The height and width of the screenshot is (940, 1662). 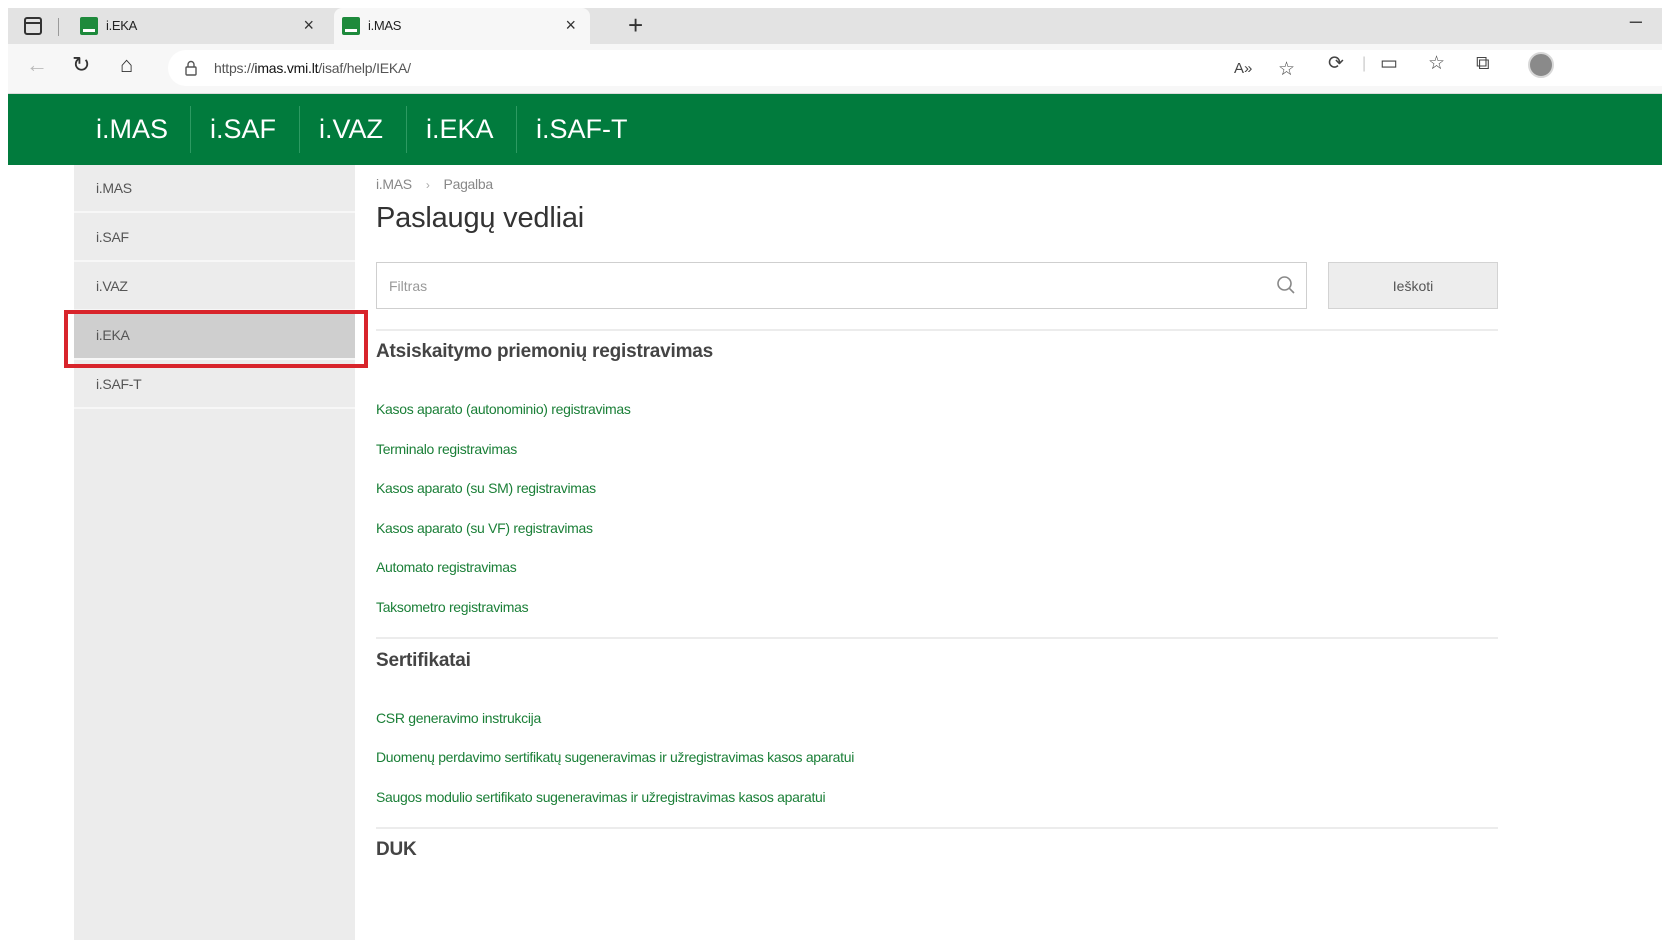 I want to click on home-icon: ⌂, so click(x=126, y=65).